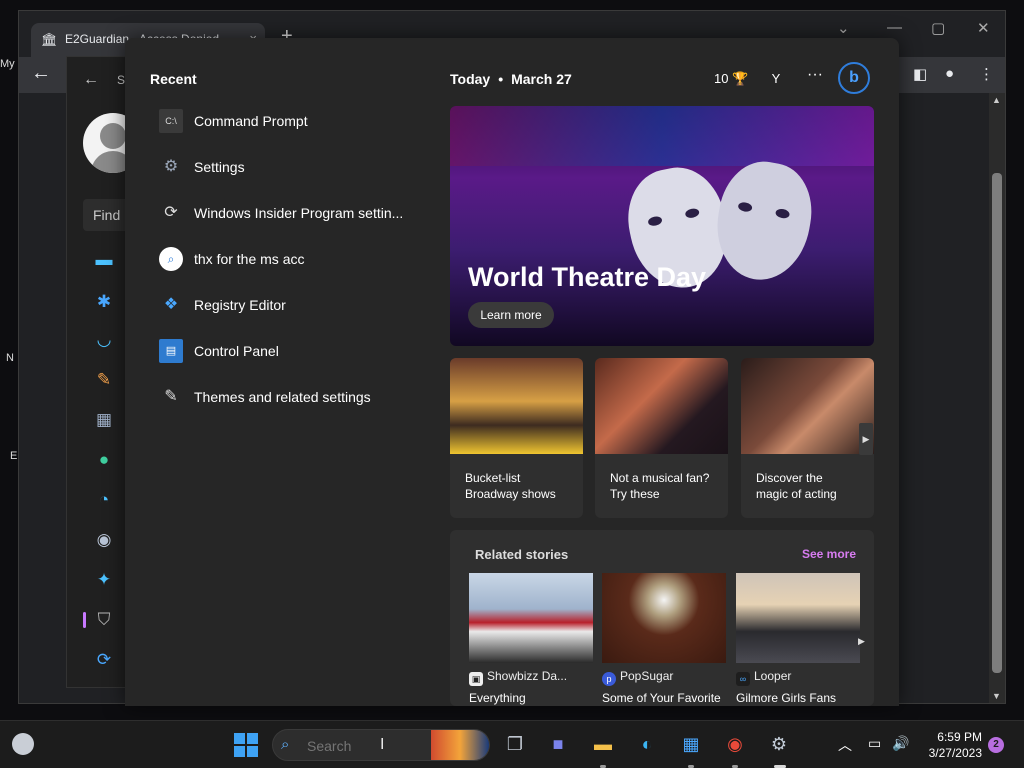 The height and width of the screenshot is (768, 1024). I want to click on scroll-up-icon: ▲, so click(996, 100).